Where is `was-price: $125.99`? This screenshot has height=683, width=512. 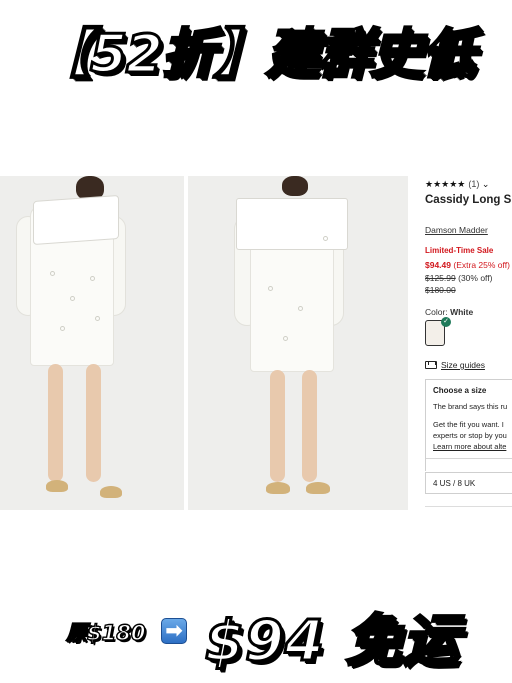
was-price: $125.99 is located at coordinates (440, 278).